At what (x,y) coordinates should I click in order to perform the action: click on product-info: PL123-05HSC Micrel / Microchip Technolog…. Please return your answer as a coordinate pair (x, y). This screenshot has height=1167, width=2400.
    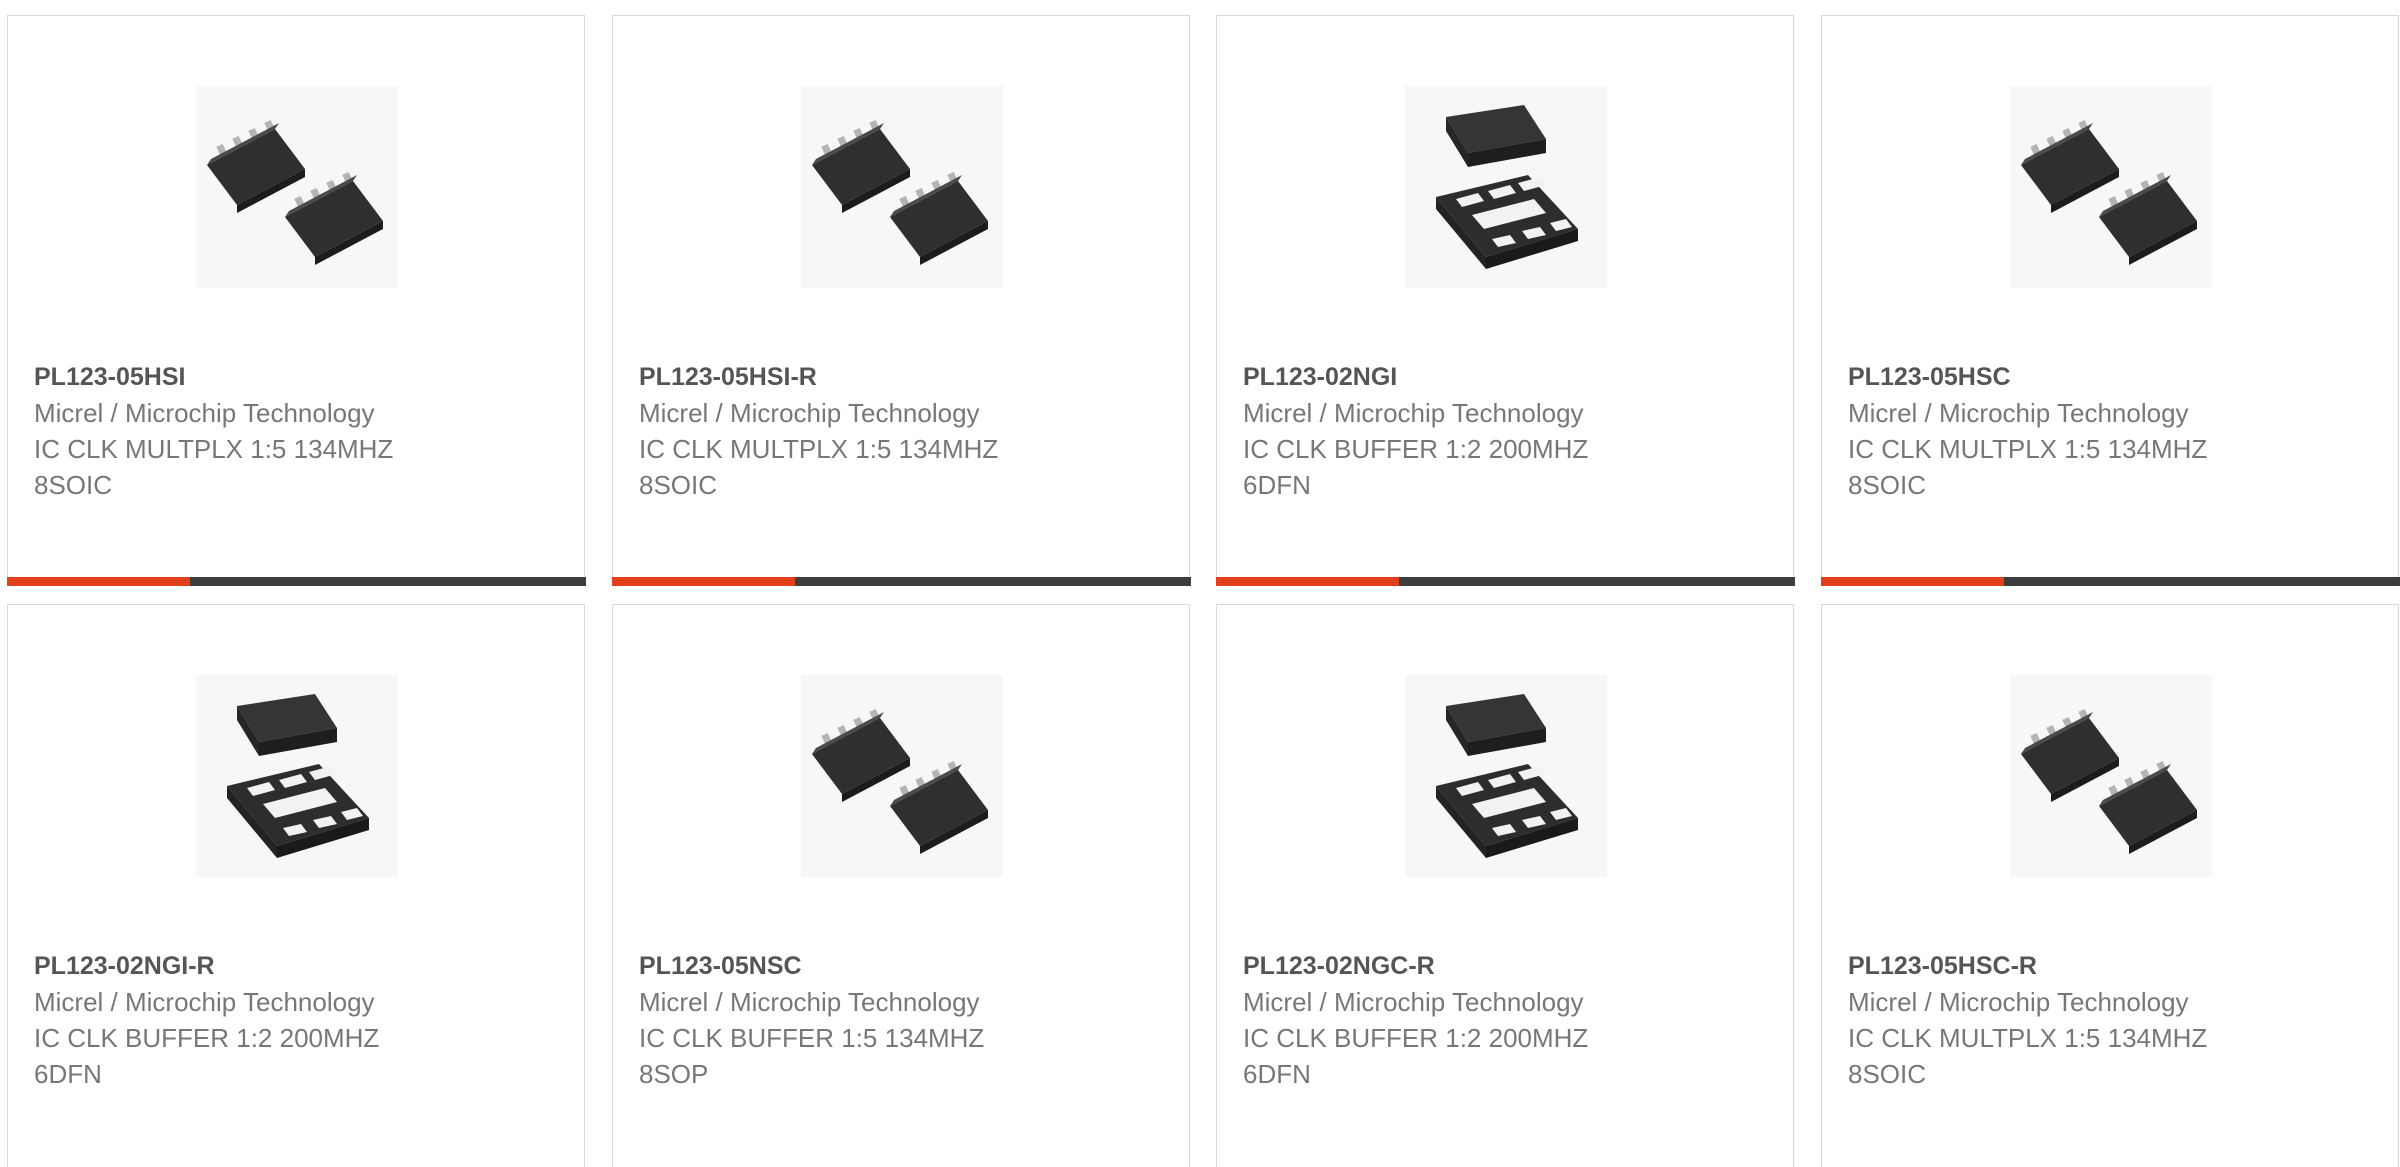
    Looking at the image, I should click on (2113, 431).